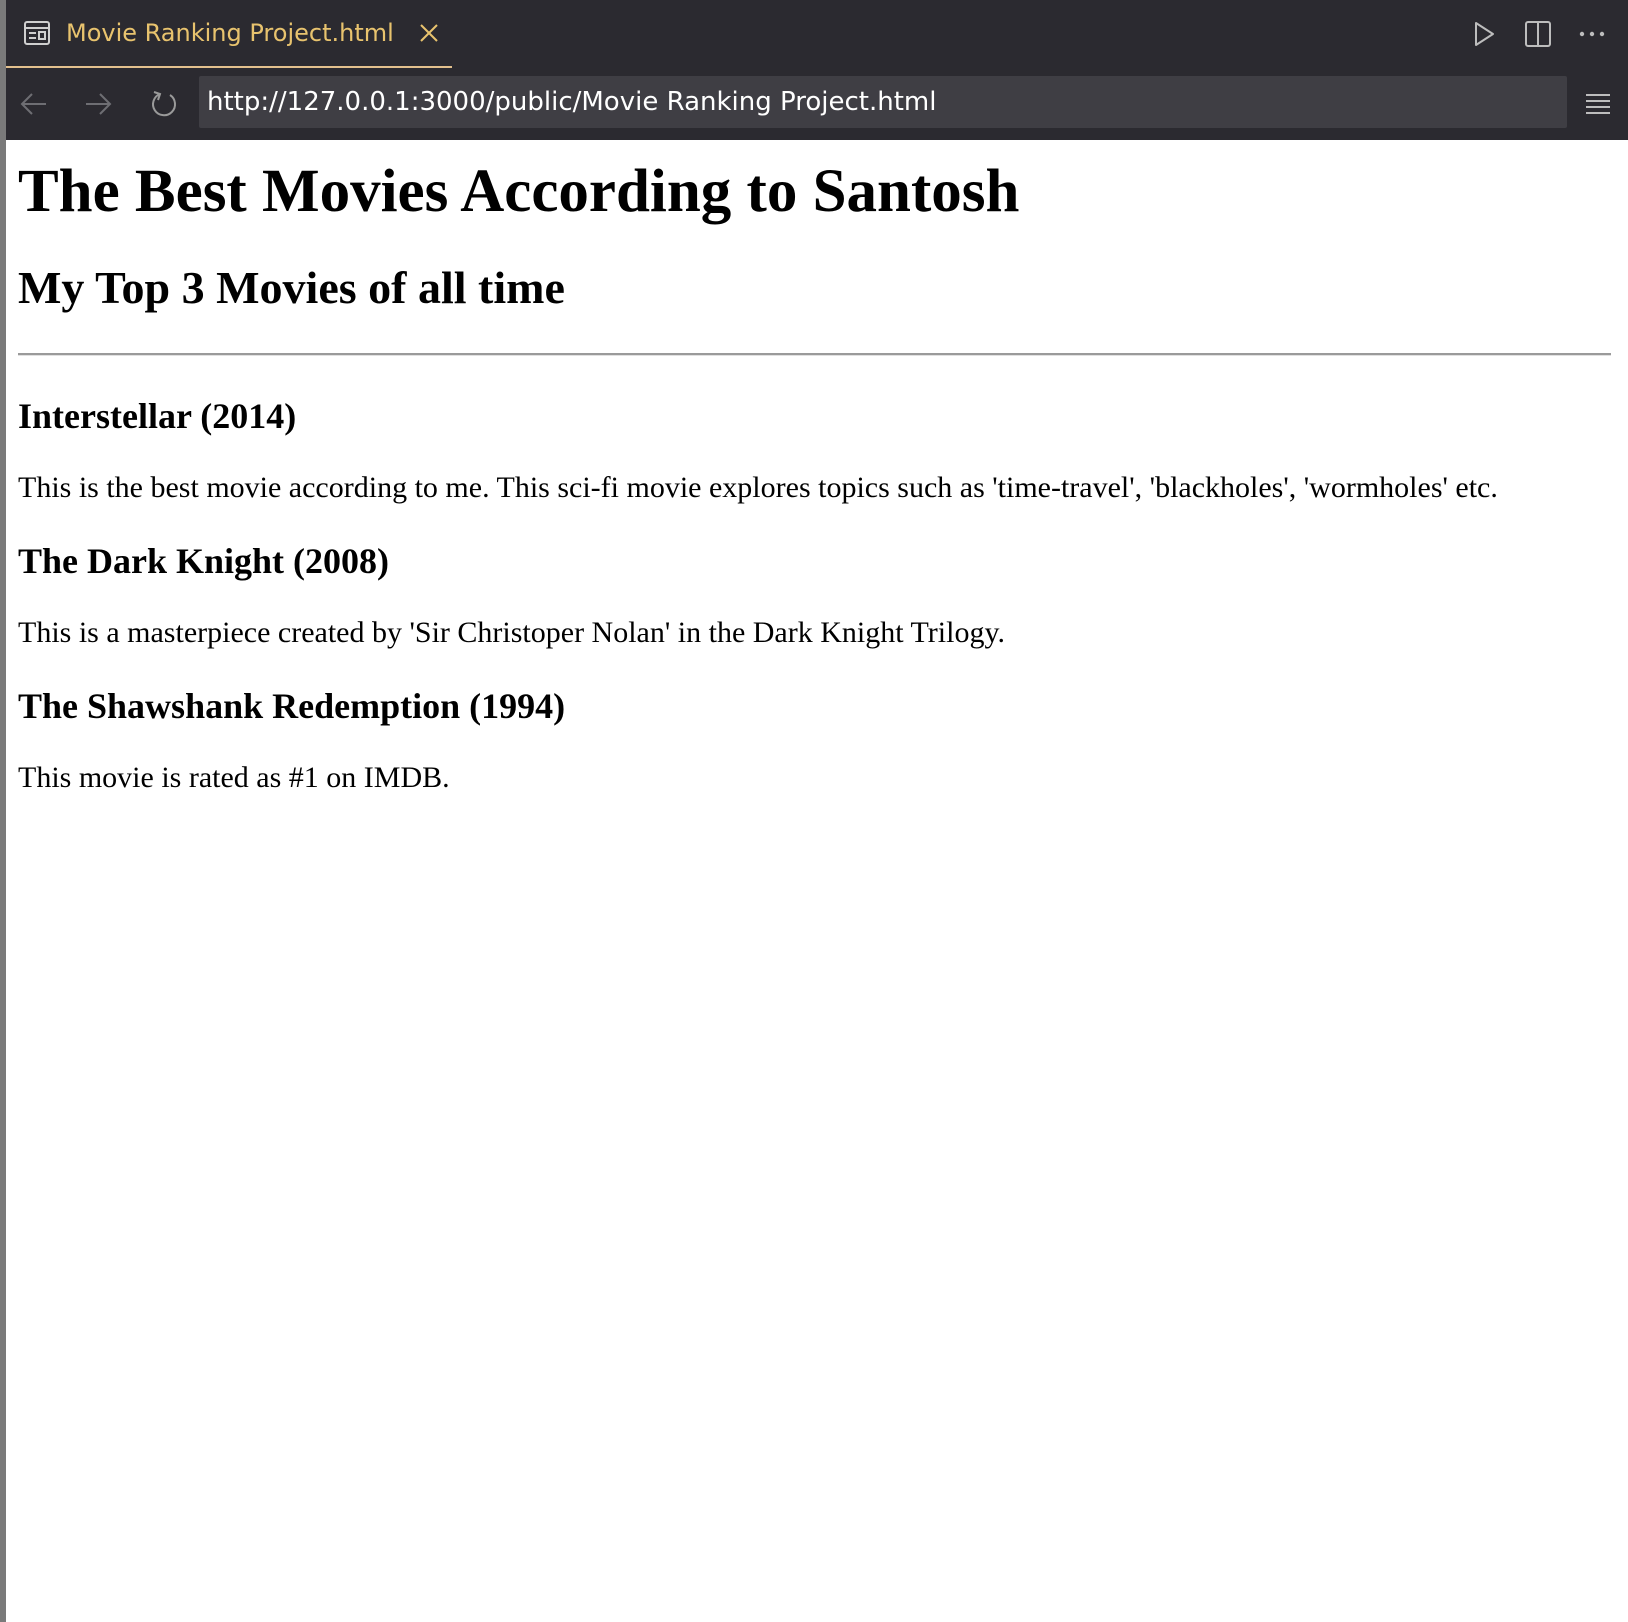  Describe the element at coordinates (37, 33) in the screenshot. I see `preview-icon` at that location.